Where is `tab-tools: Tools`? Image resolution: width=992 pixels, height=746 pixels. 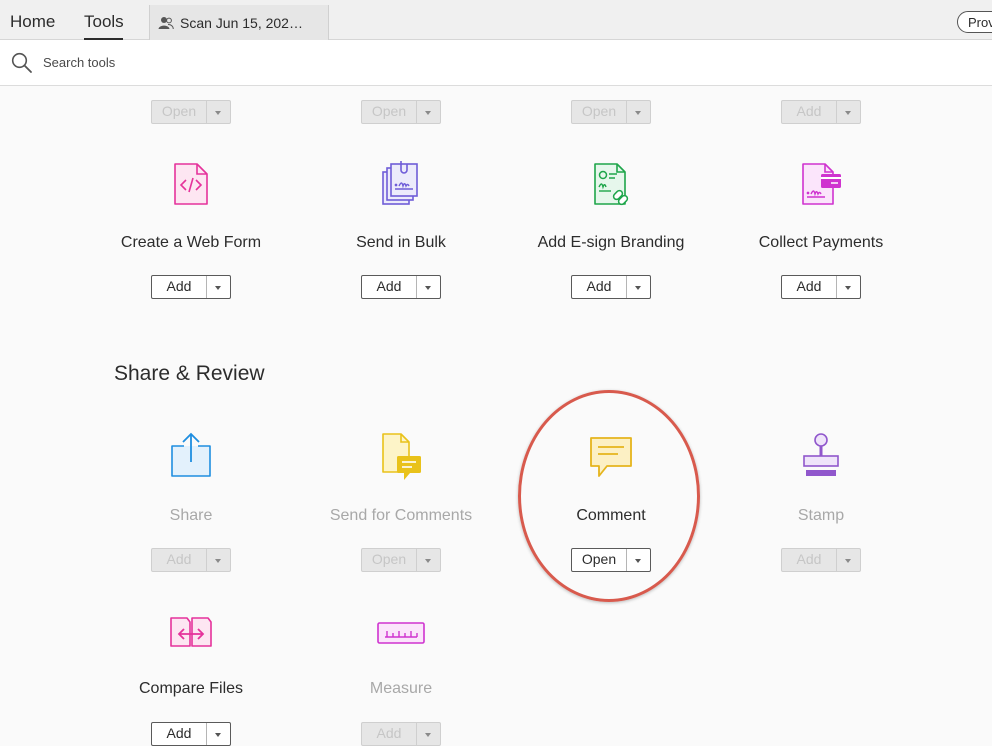
tab-tools: Tools is located at coordinates (104, 22).